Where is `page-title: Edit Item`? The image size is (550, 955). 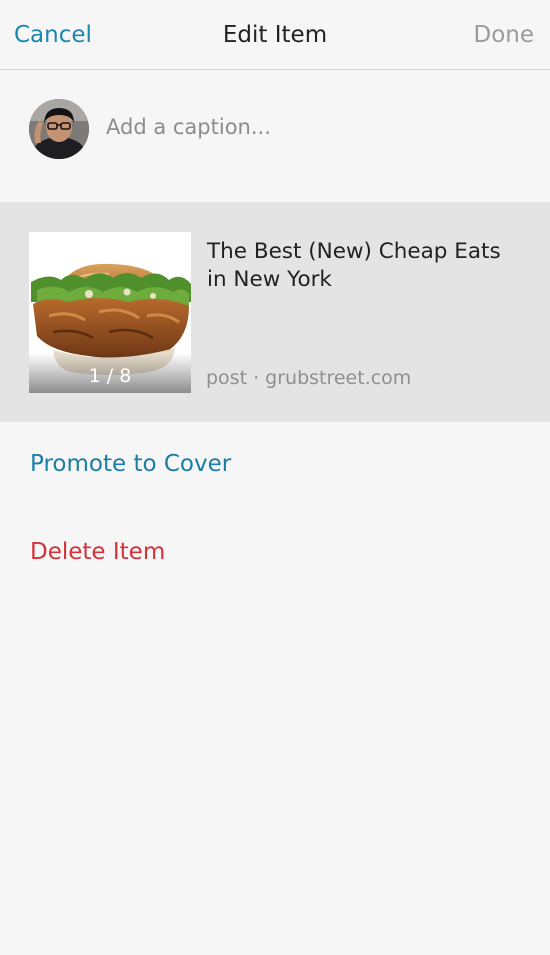 page-title: Edit Item is located at coordinates (275, 35).